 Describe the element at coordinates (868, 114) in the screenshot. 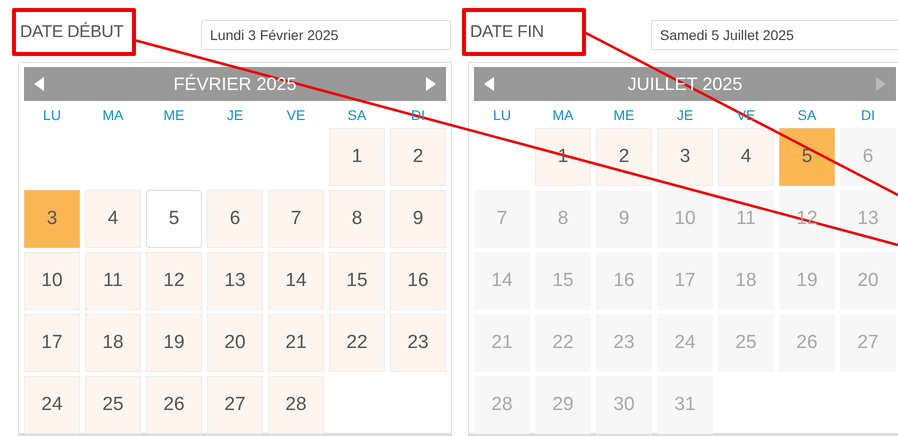

I see `weekday-label: DI` at that location.